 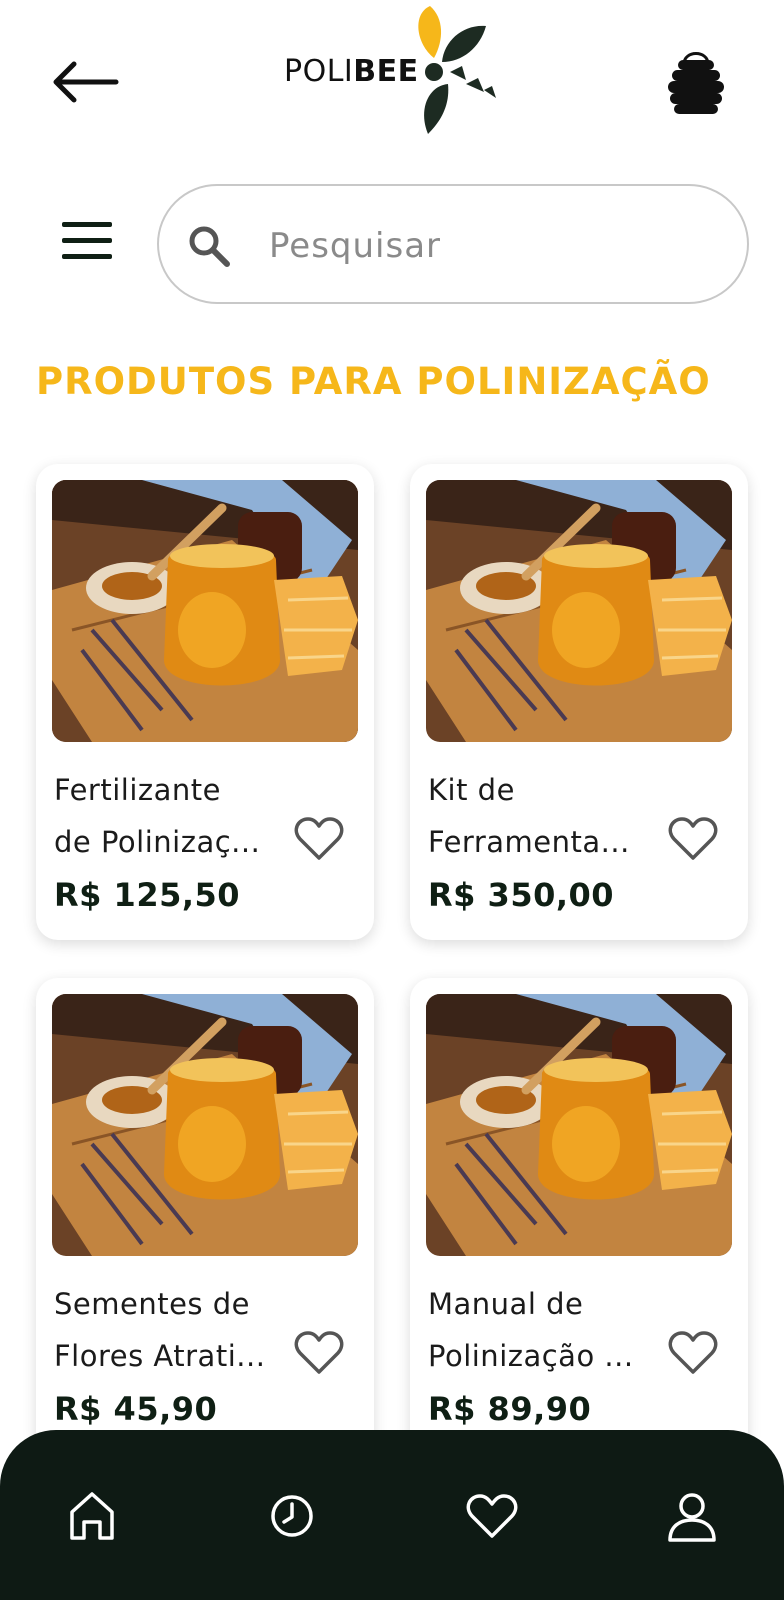 I want to click on section-title: PRODUTOS PARA POLINIZAÇÃO, so click(x=373, y=381).